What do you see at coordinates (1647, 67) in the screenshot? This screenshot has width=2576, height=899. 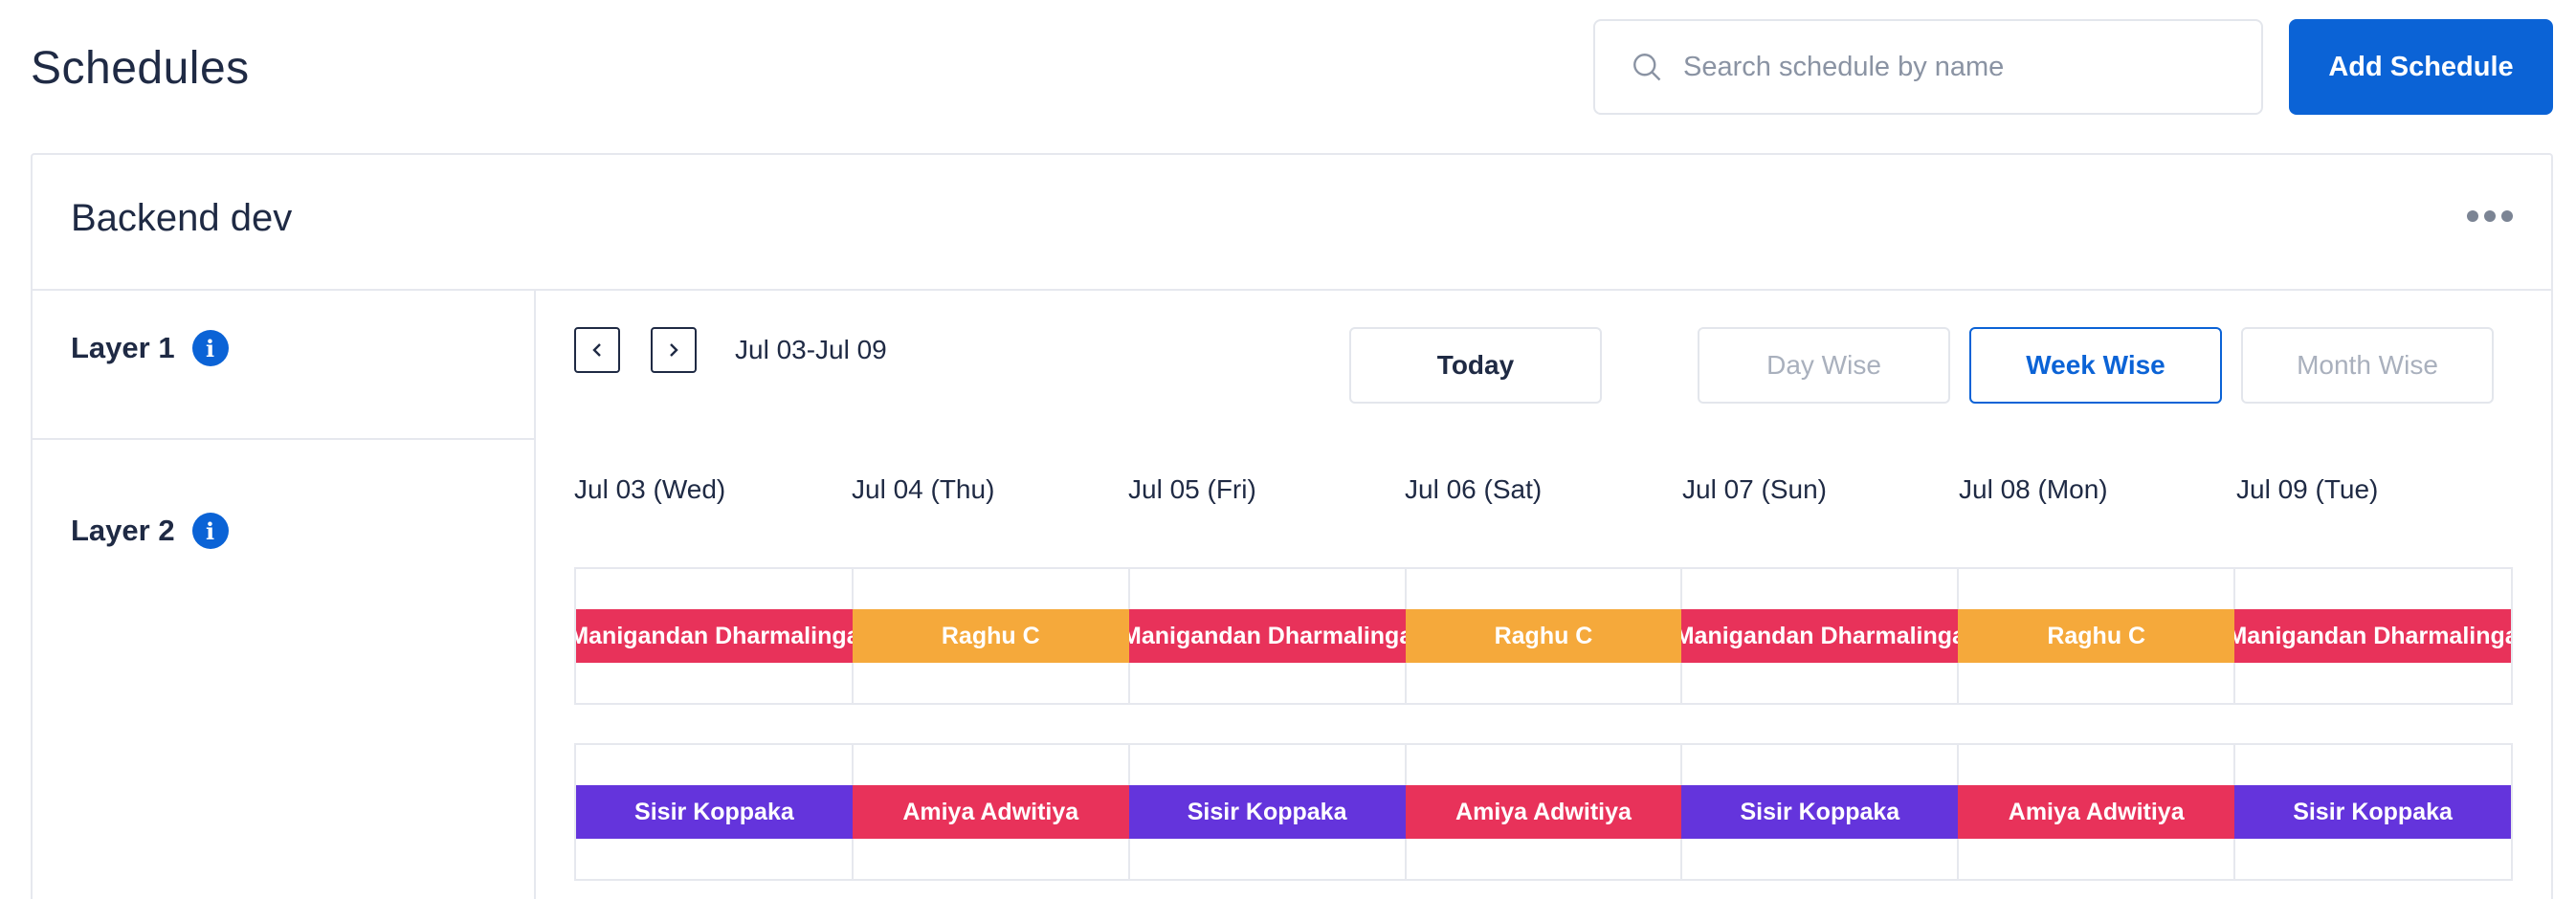 I see `search-icon` at bounding box center [1647, 67].